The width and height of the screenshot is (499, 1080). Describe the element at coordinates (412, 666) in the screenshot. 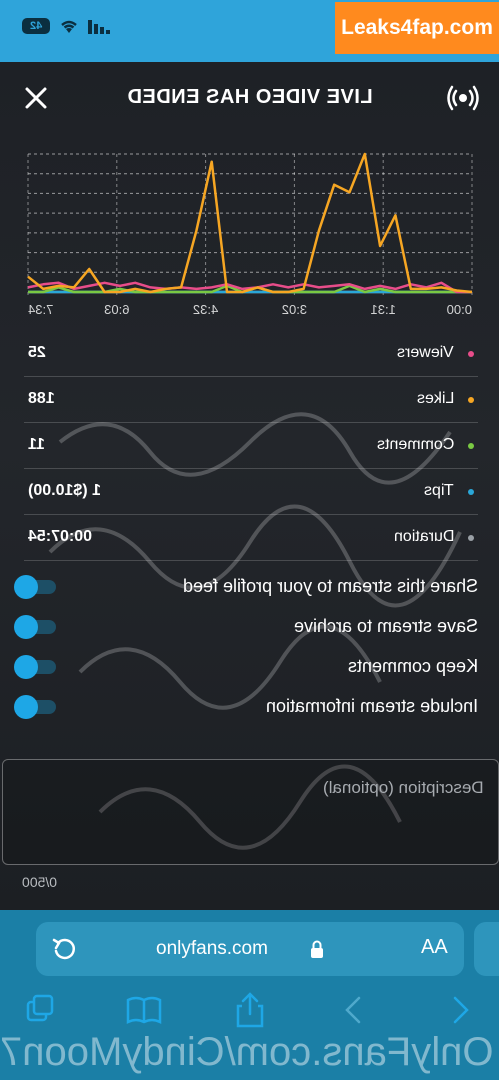

I see `toggle-label: Keep comments` at that location.